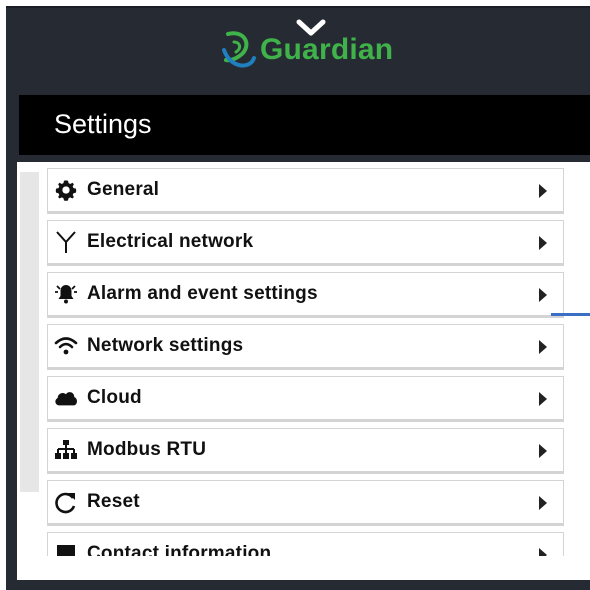 This screenshot has height=590, width=590. I want to click on menu-item-network-settings: Network settings, so click(305, 347).